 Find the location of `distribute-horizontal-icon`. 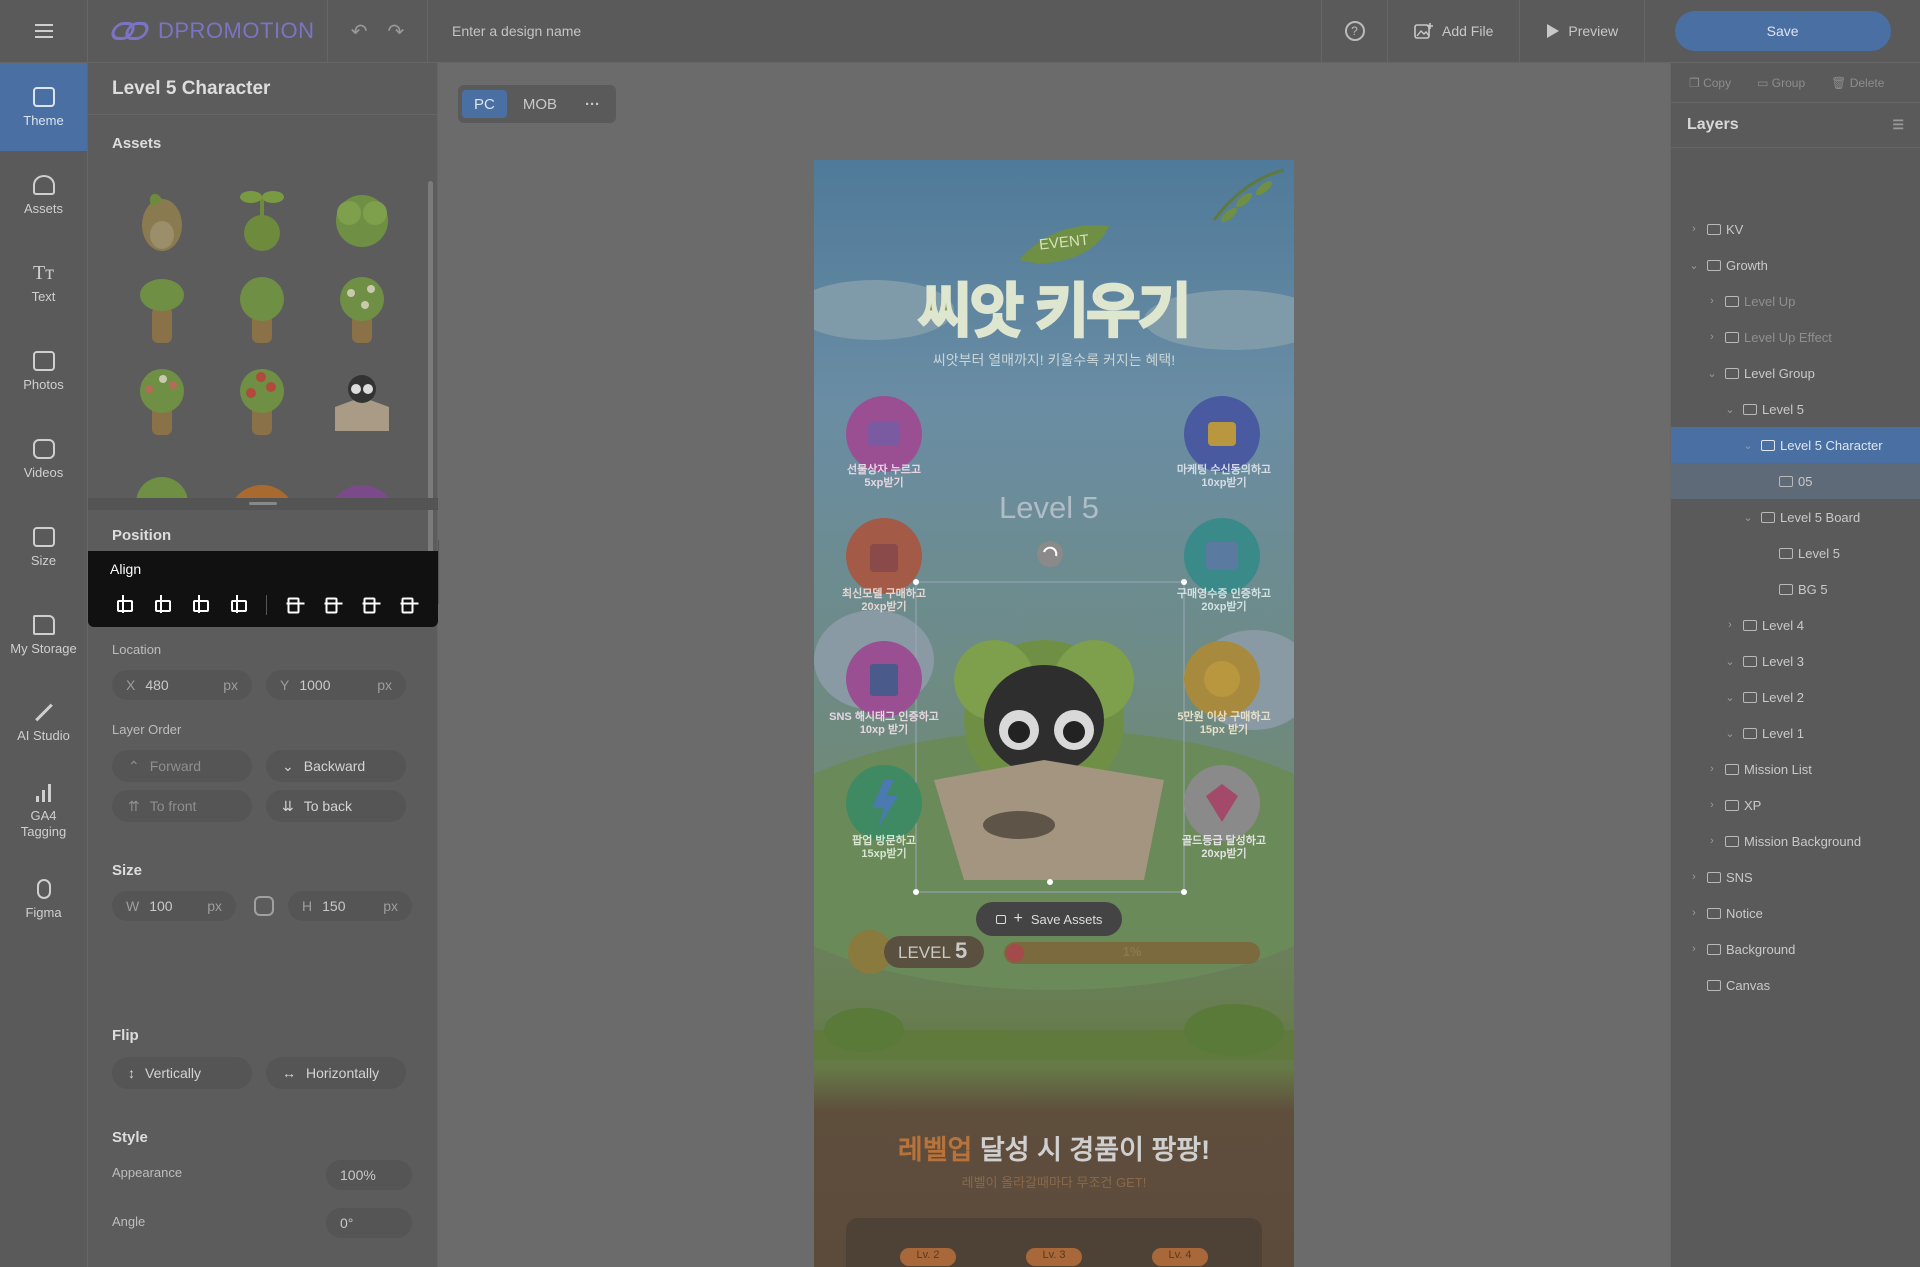

distribute-horizontal-icon is located at coordinates (237, 604).